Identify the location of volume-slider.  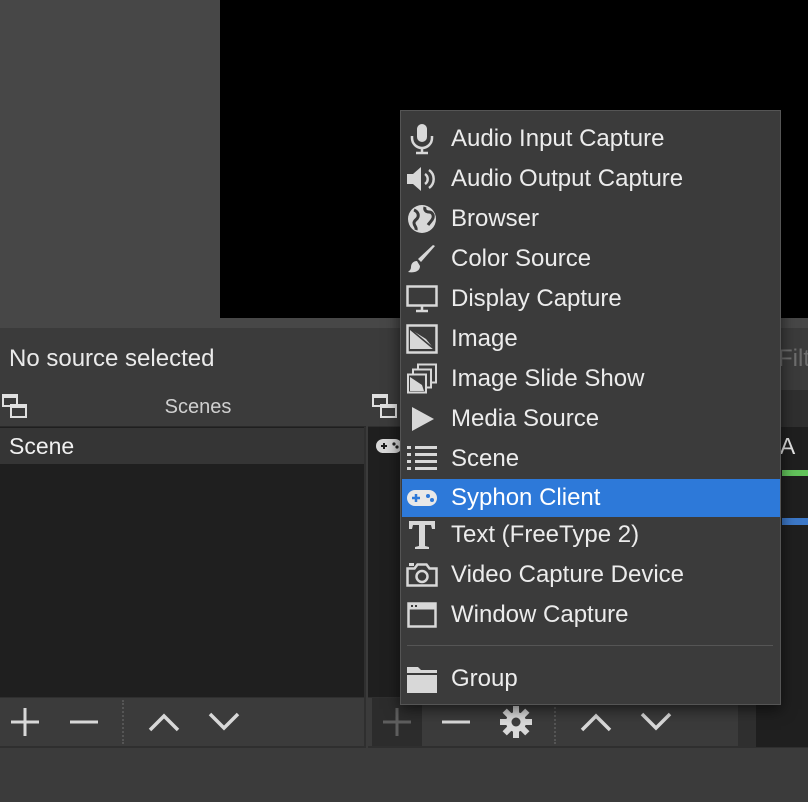
(795, 521).